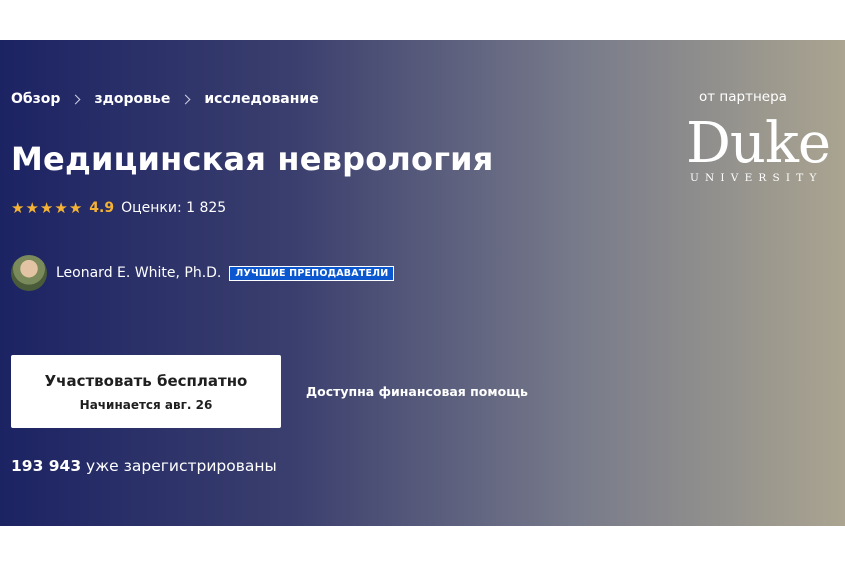  What do you see at coordinates (417, 391) in the screenshot?
I see `financial-aid-link: Доступна финансовая помощь` at bounding box center [417, 391].